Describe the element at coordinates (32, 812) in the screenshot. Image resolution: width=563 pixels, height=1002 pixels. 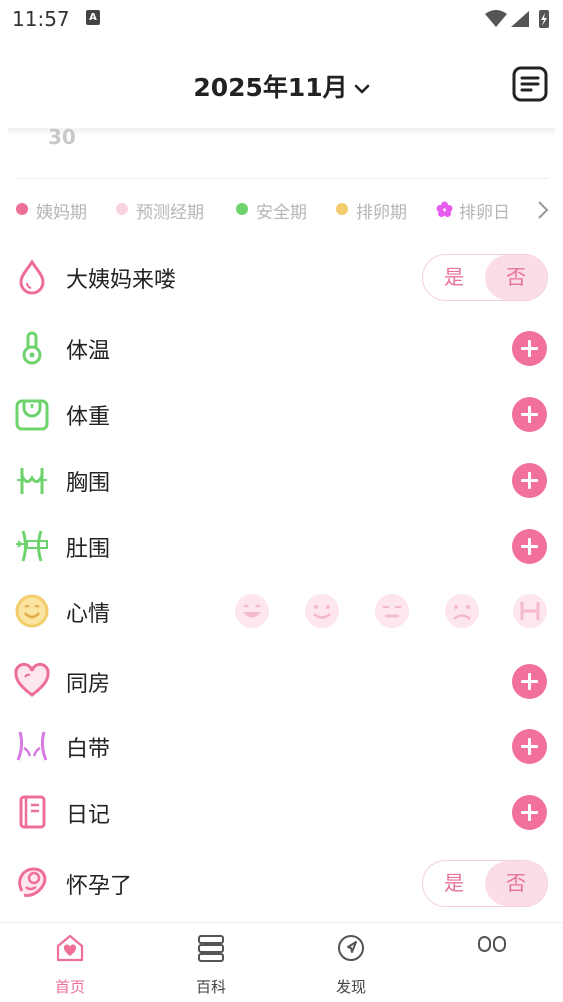
I see `diary-icon` at that location.